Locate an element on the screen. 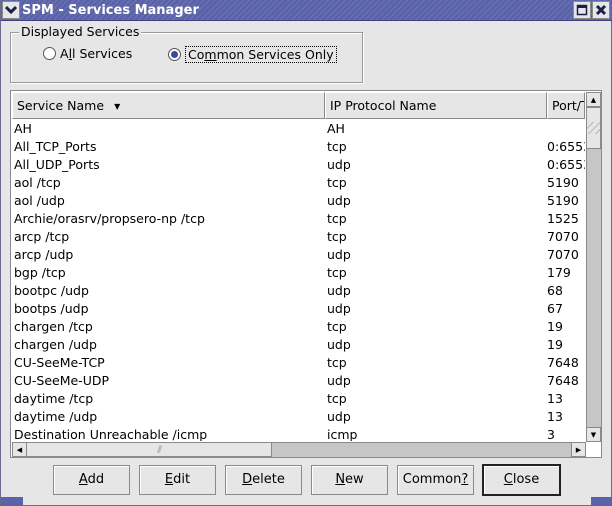 The width and height of the screenshot is (612, 506). port-cell is located at coordinates (566, 129).